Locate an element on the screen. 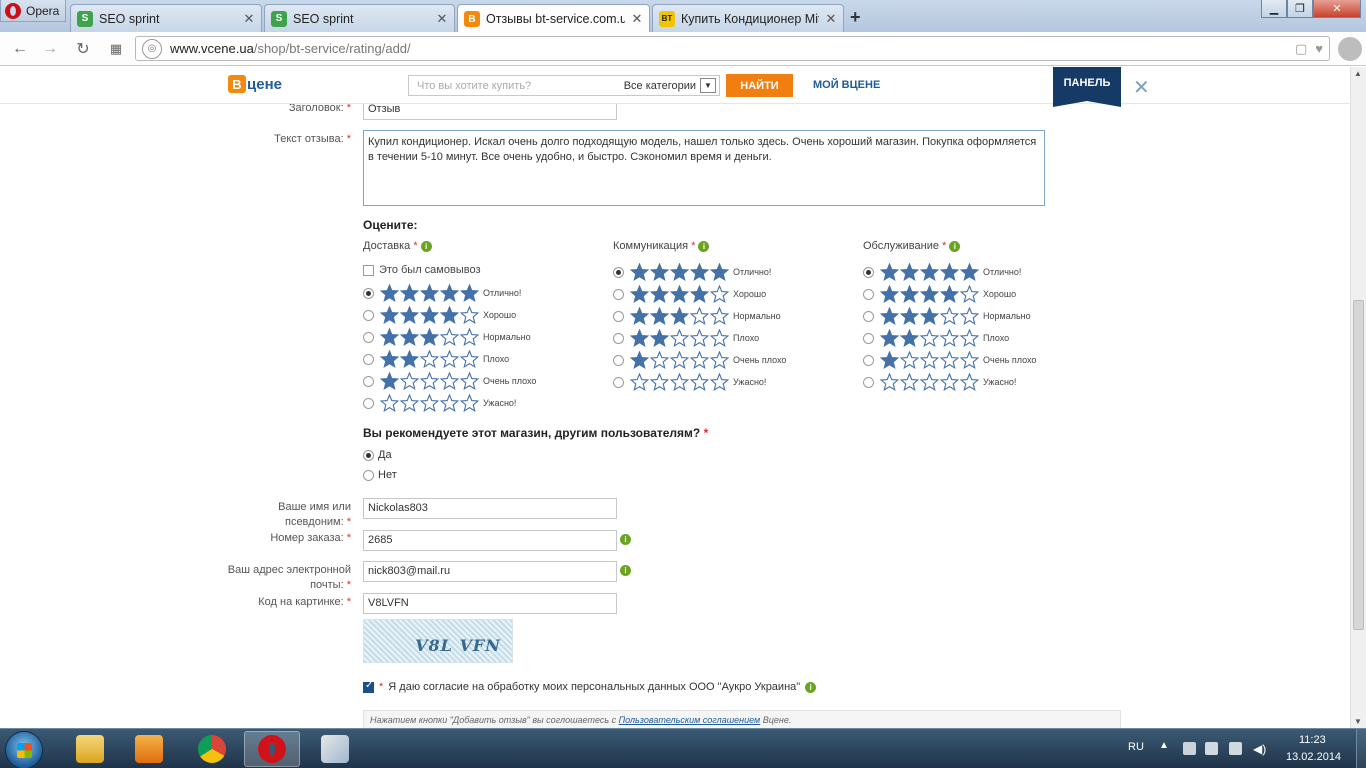 This screenshot has height=768, width=1366. address-url: www.vcene.ua/shop/bt-service/rating/add/ is located at coordinates (290, 48).